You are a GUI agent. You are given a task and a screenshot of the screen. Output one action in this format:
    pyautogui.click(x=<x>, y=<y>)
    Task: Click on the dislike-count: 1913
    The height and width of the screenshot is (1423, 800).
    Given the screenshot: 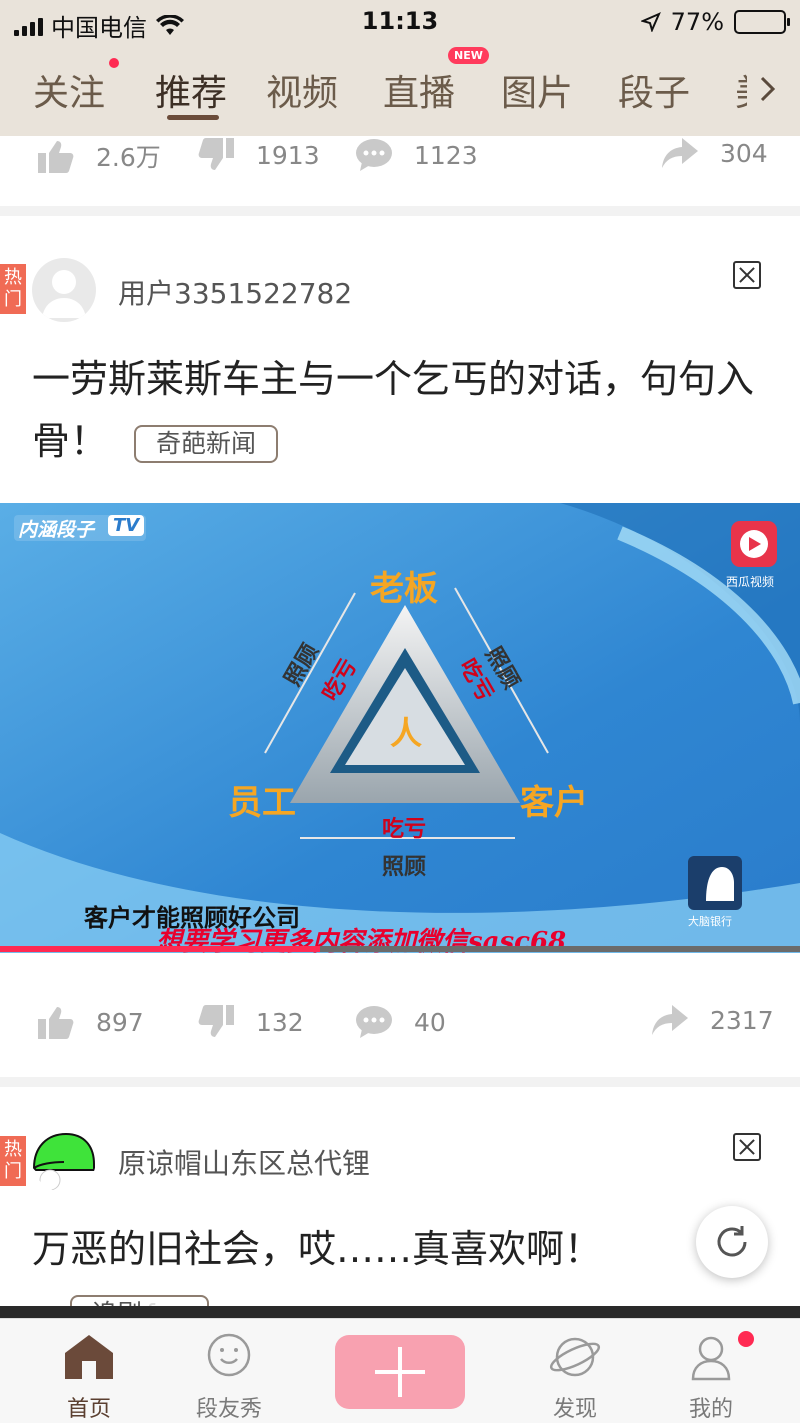 What is the action you would take?
    pyautogui.click(x=288, y=155)
    